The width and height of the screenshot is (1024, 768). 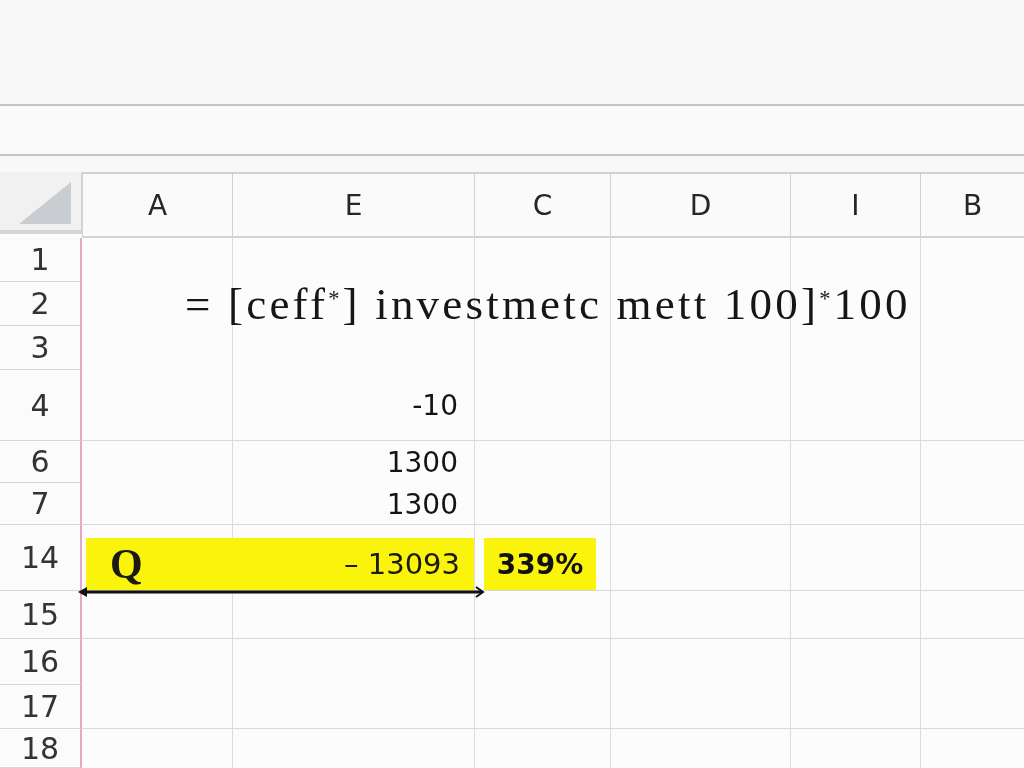 I want to click on column-header: C, so click(x=542, y=205).